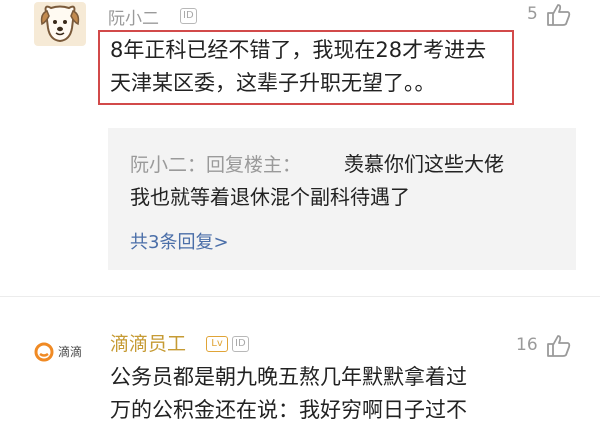 This screenshot has height=427, width=600. I want to click on more-replies-link: 共3条回复>, so click(179, 241).